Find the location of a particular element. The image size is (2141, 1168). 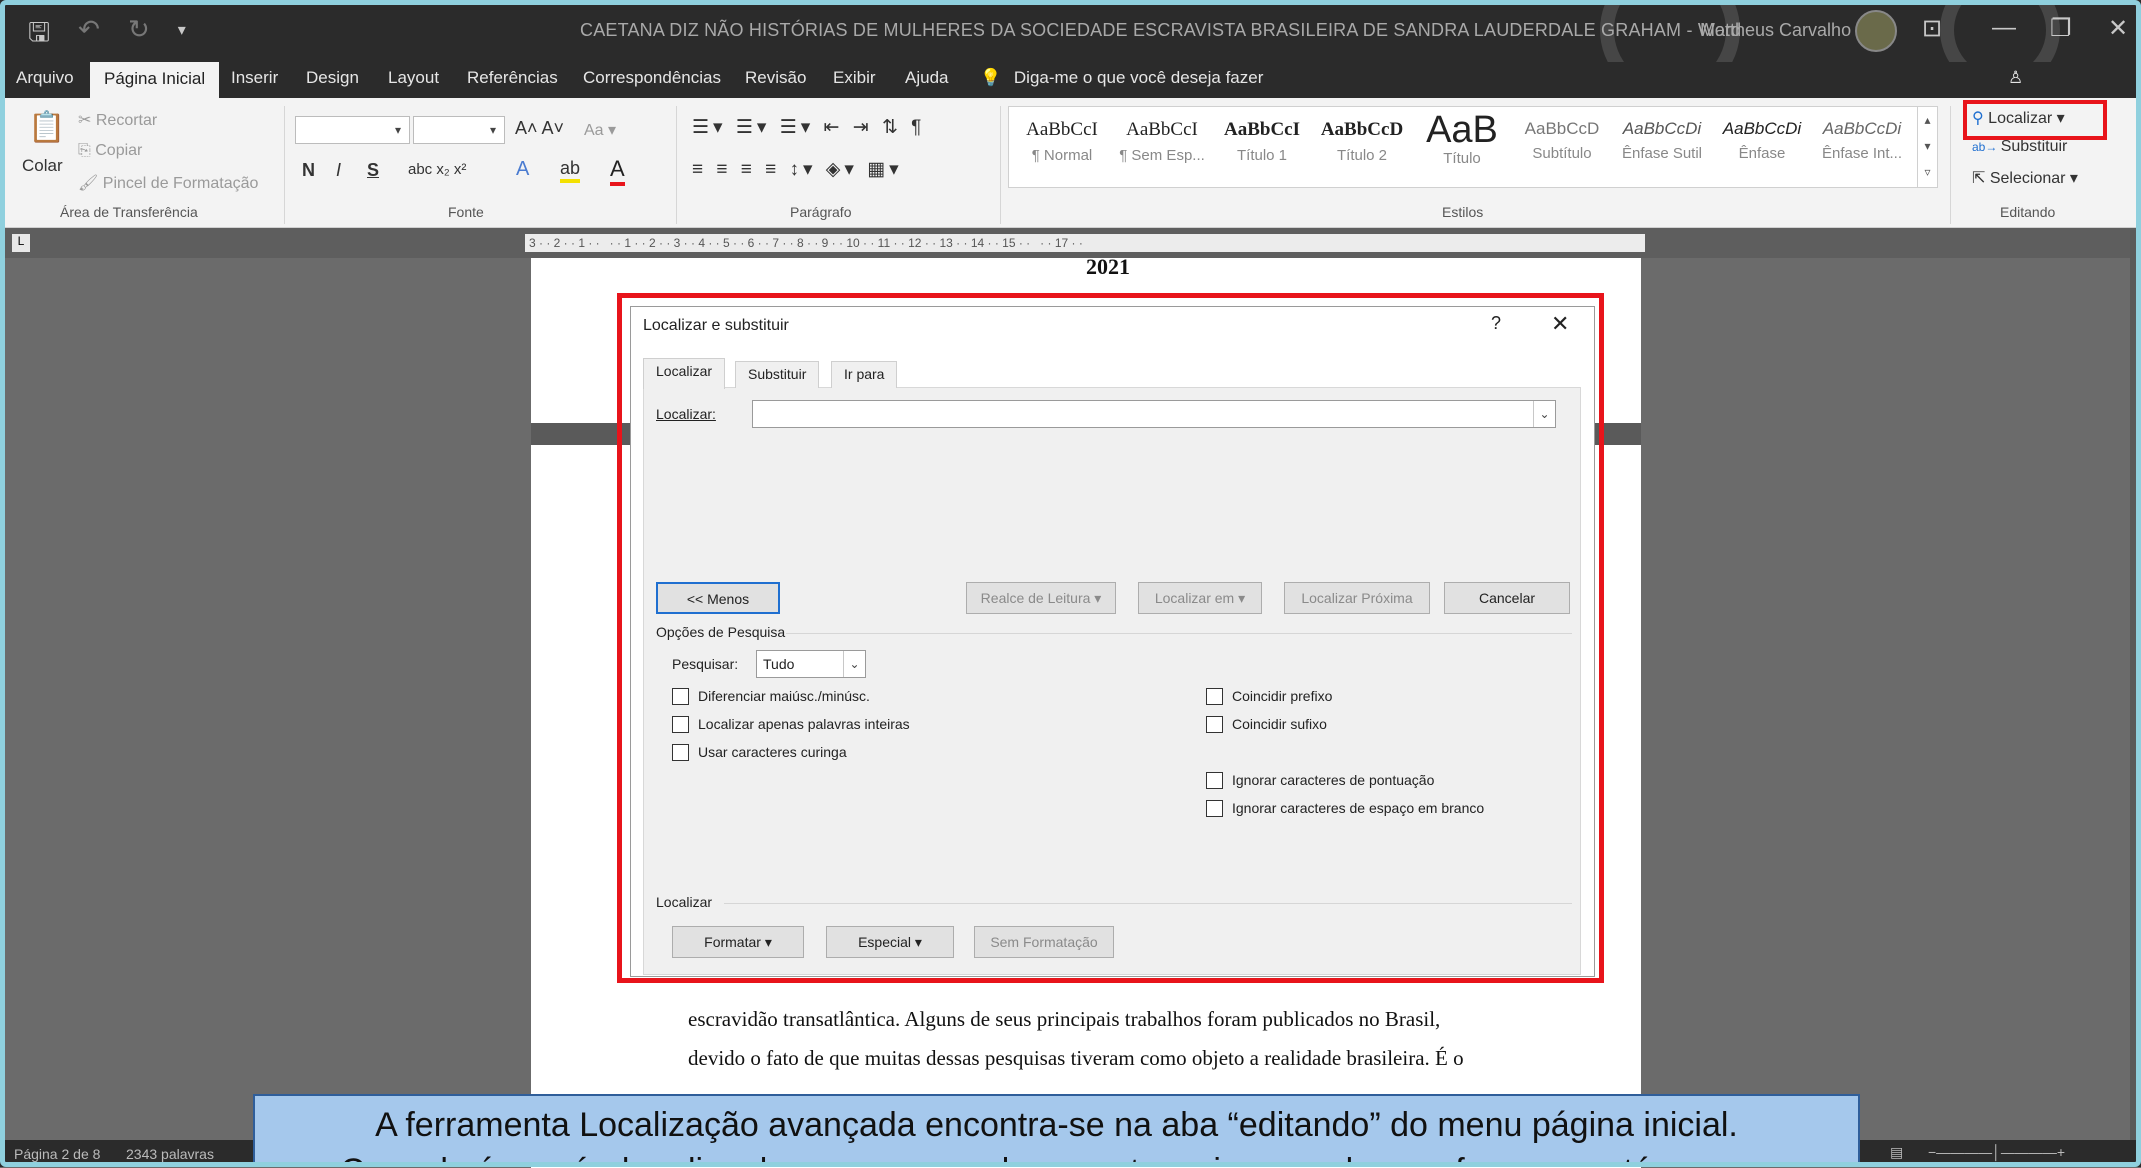

tab-revisao: Revisão is located at coordinates (775, 78).